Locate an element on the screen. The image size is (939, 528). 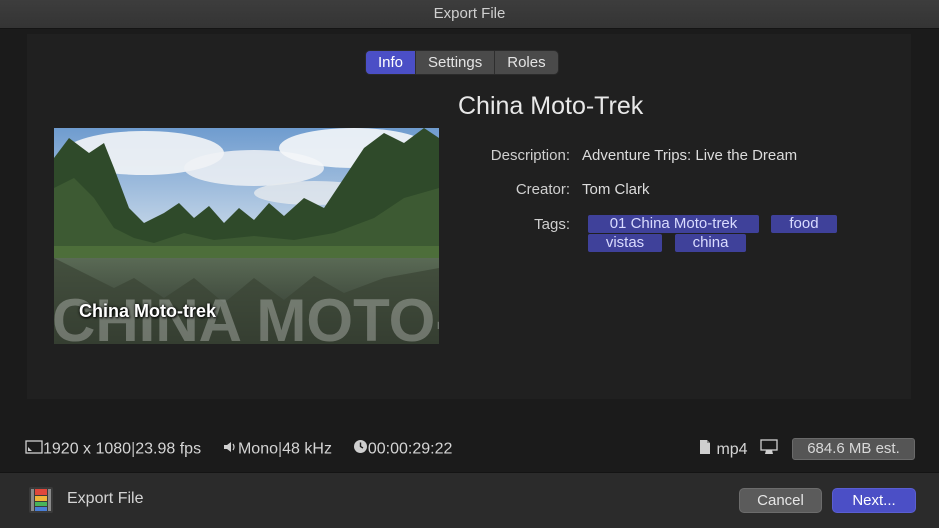
sample-rate-value: 48 kHz is located at coordinates (307, 449).